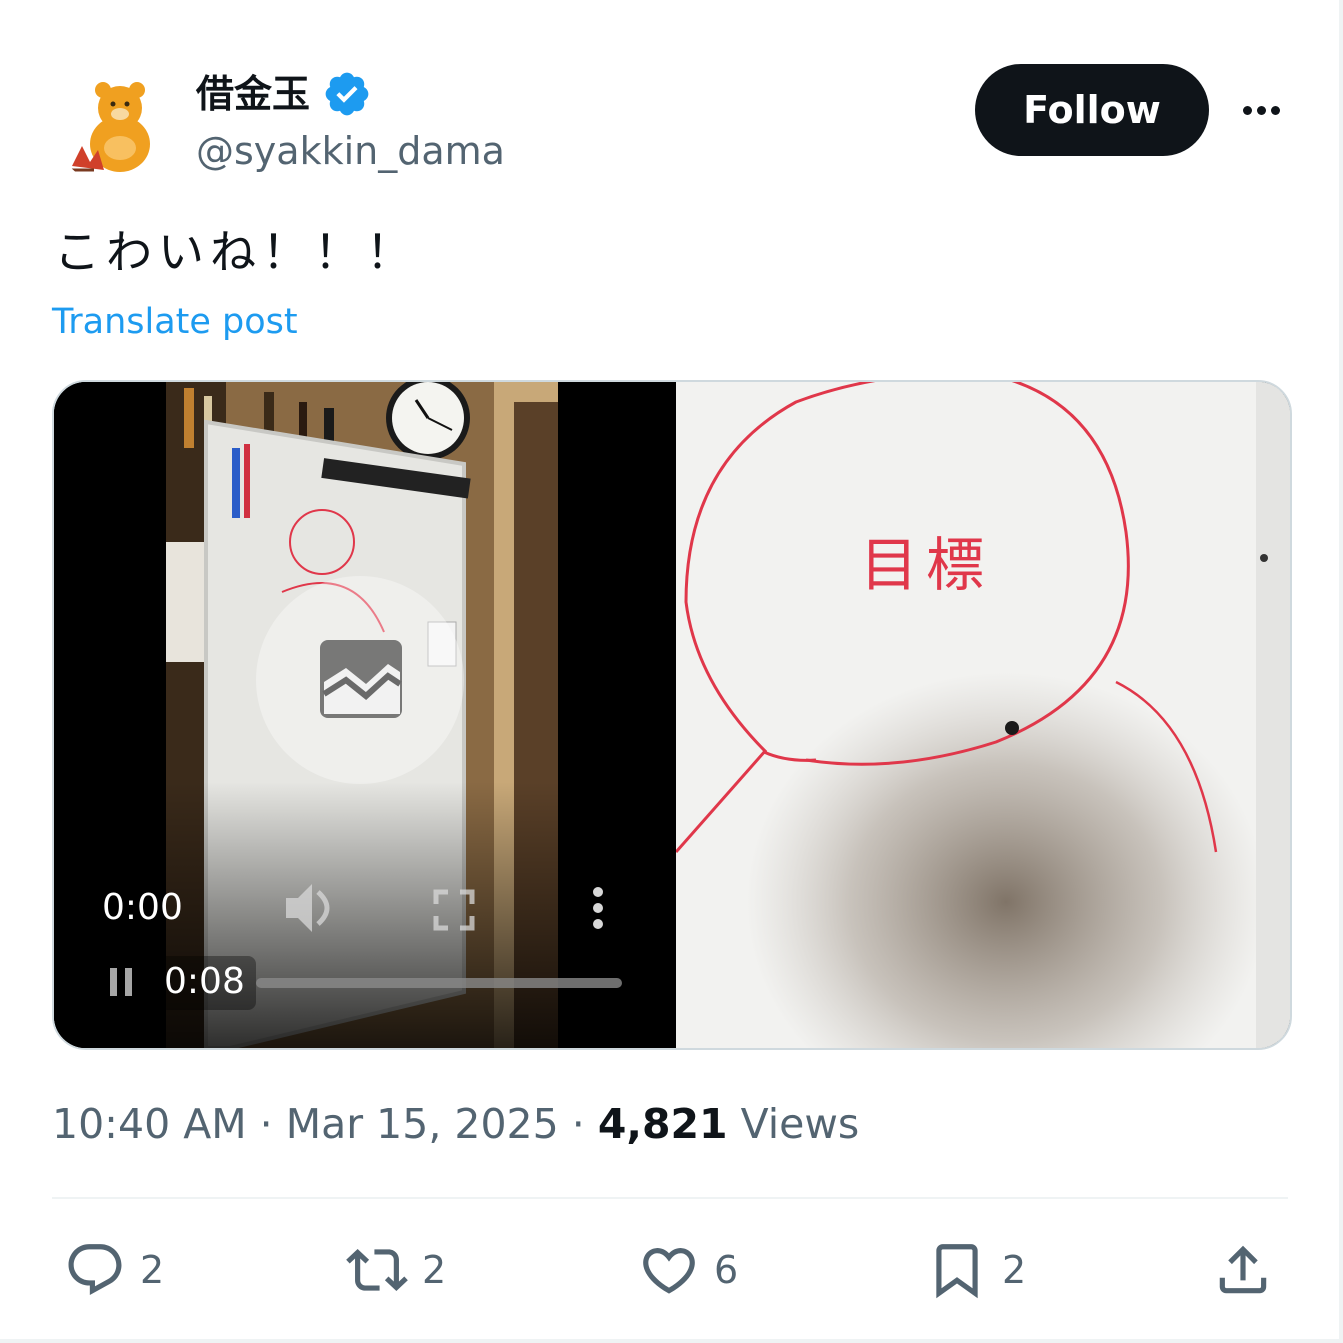  What do you see at coordinates (377, 1270) in the screenshot?
I see `repost-icon` at bounding box center [377, 1270].